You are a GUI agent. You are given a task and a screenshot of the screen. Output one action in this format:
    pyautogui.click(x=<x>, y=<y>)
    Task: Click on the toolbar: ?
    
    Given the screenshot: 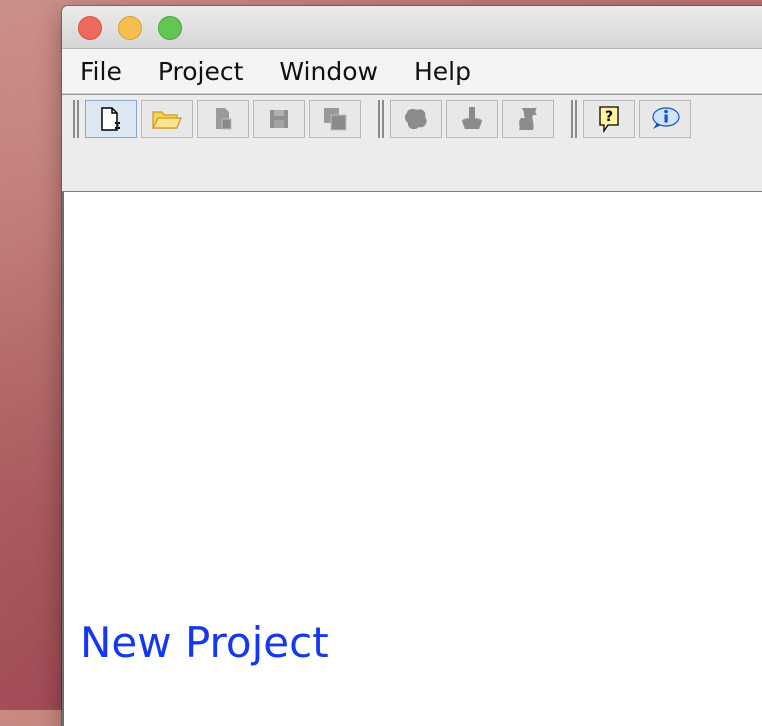 What is the action you would take?
    pyautogui.click(x=412, y=143)
    